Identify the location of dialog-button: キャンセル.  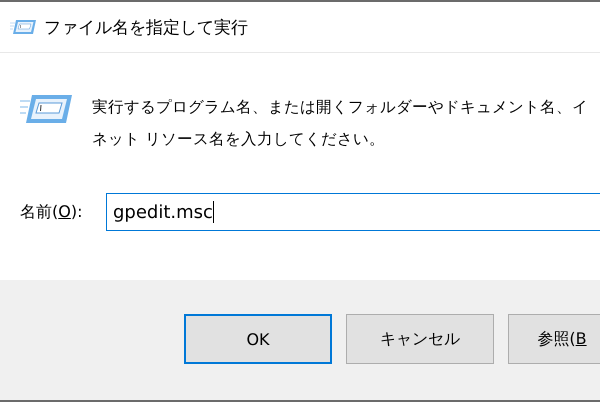
(420, 339).